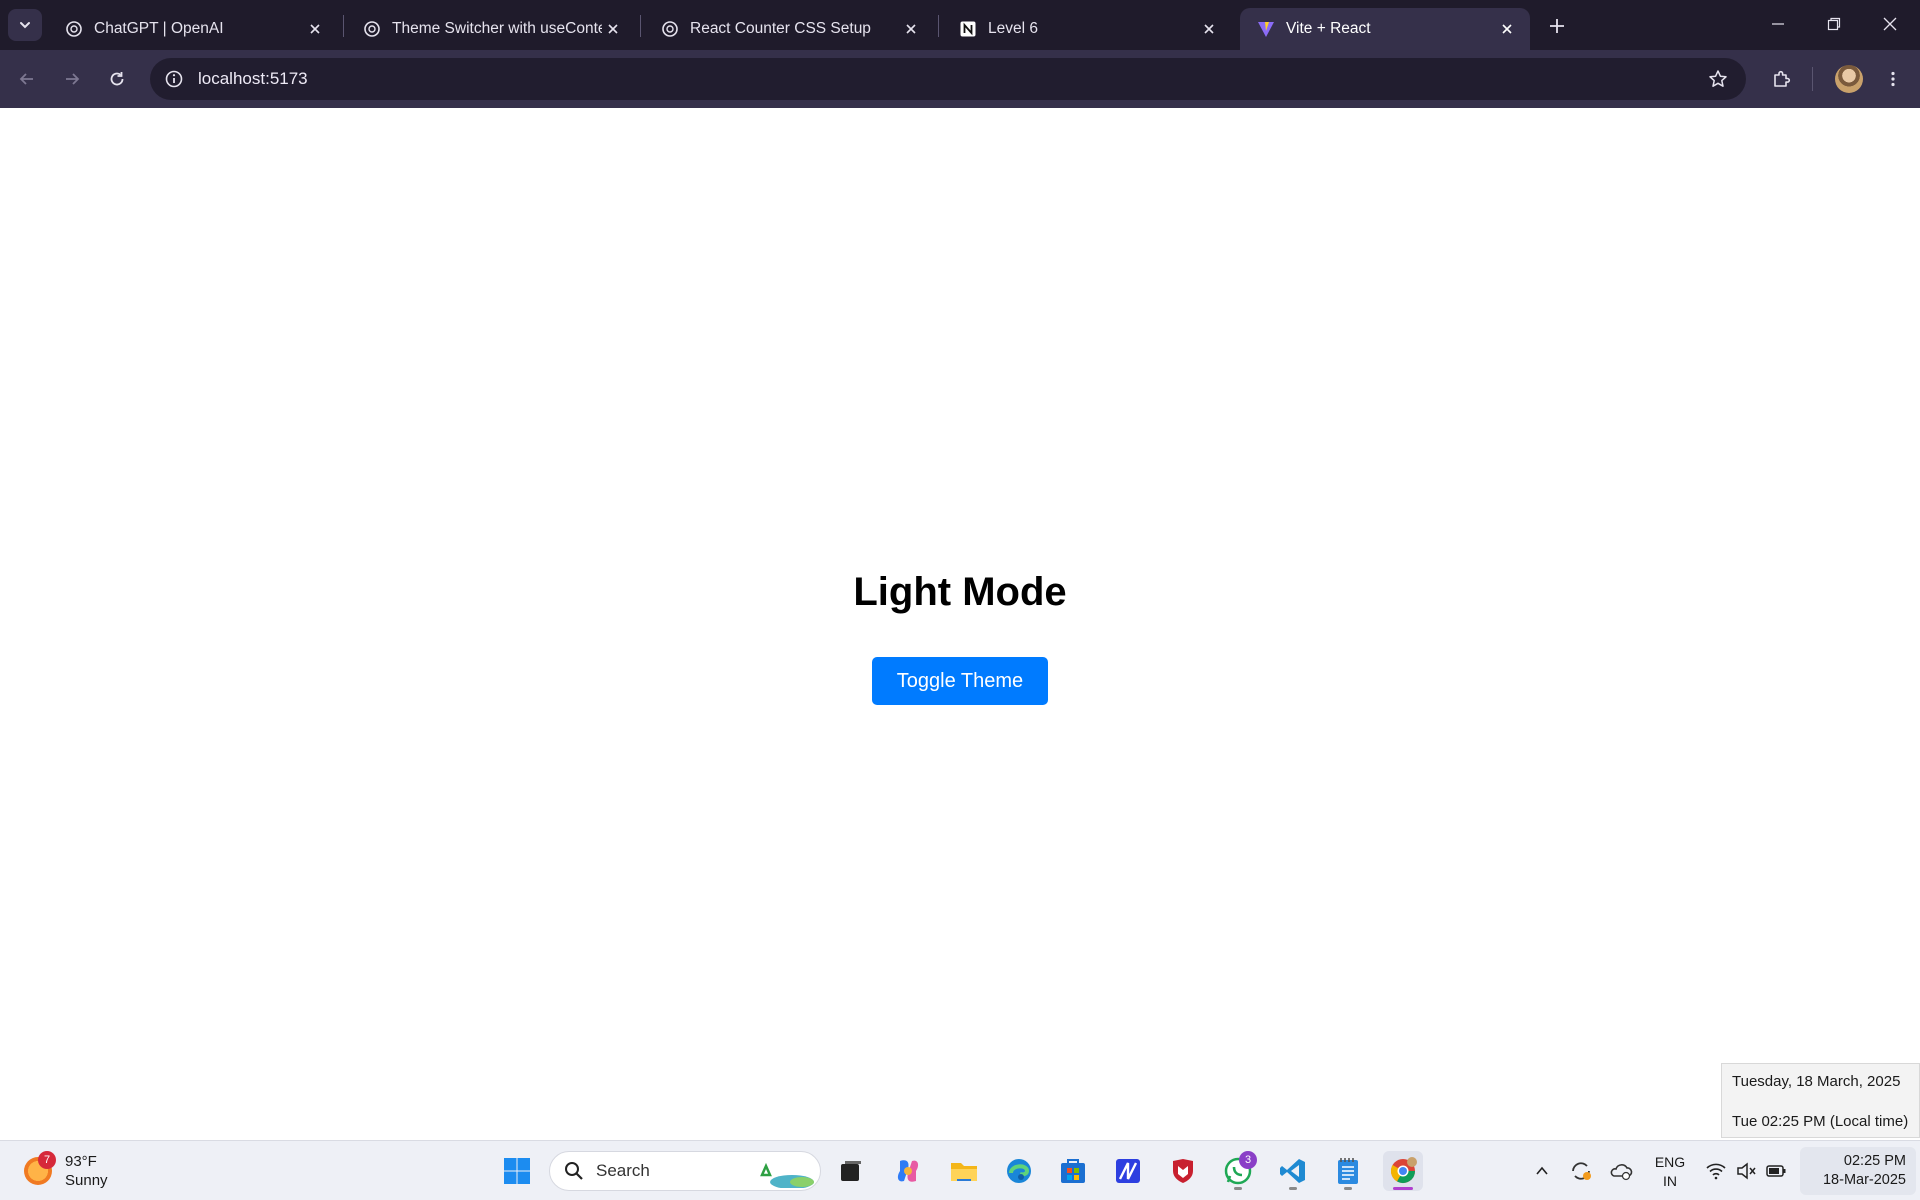 The height and width of the screenshot is (1200, 1920). What do you see at coordinates (1087, 29) in the screenshot?
I see `tab-level-6: Level 6` at bounding box center [1087, 29].